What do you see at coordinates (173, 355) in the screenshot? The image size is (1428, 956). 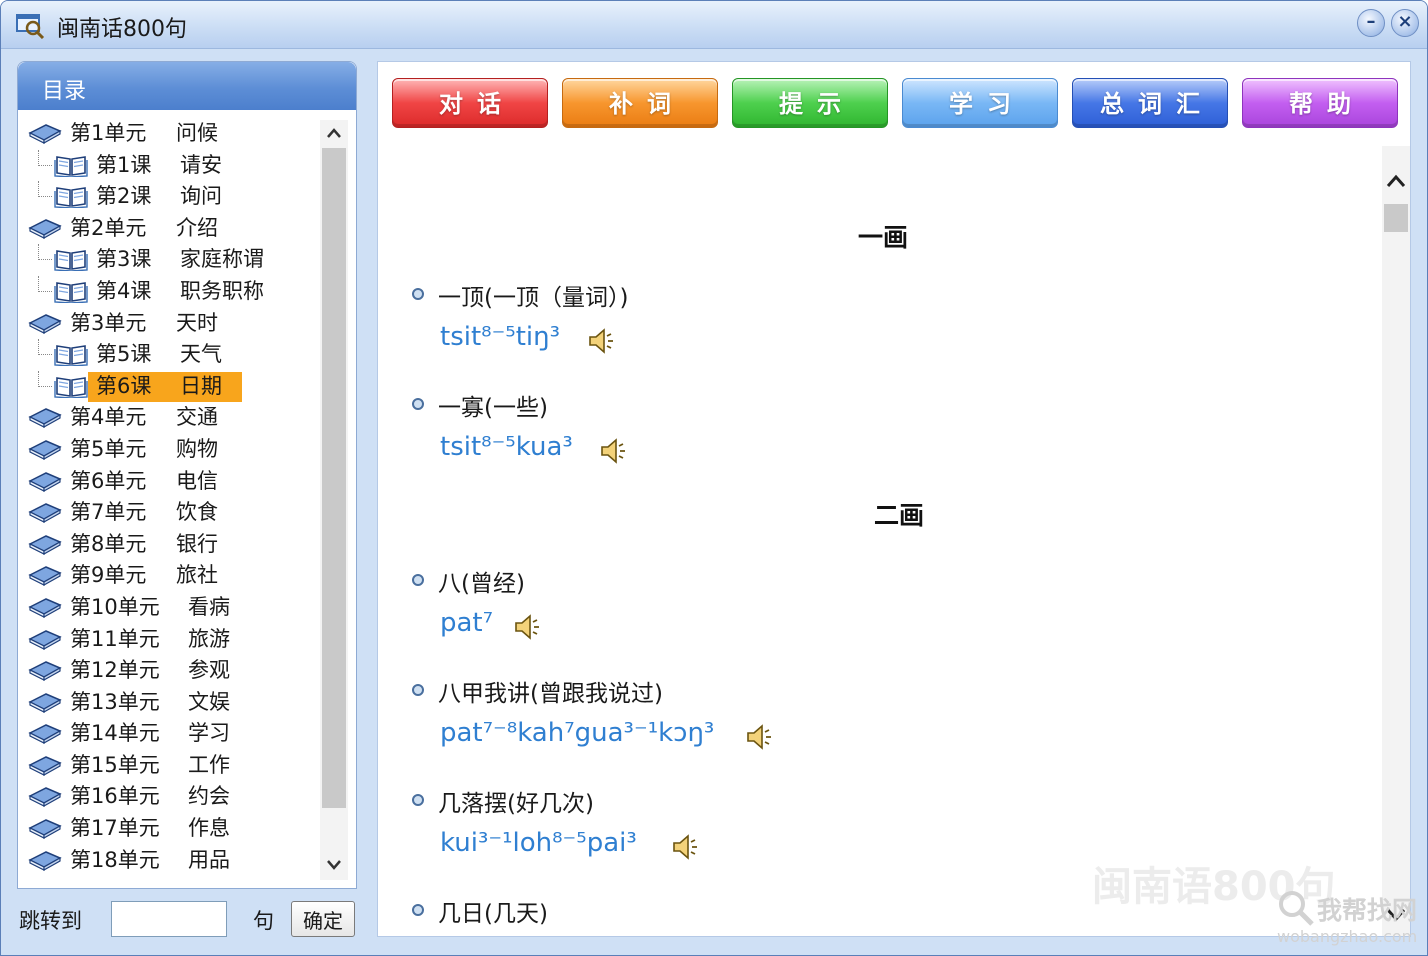 I see `toc-lesson-item: 第5课 天气` at bounding box center [173, 355].